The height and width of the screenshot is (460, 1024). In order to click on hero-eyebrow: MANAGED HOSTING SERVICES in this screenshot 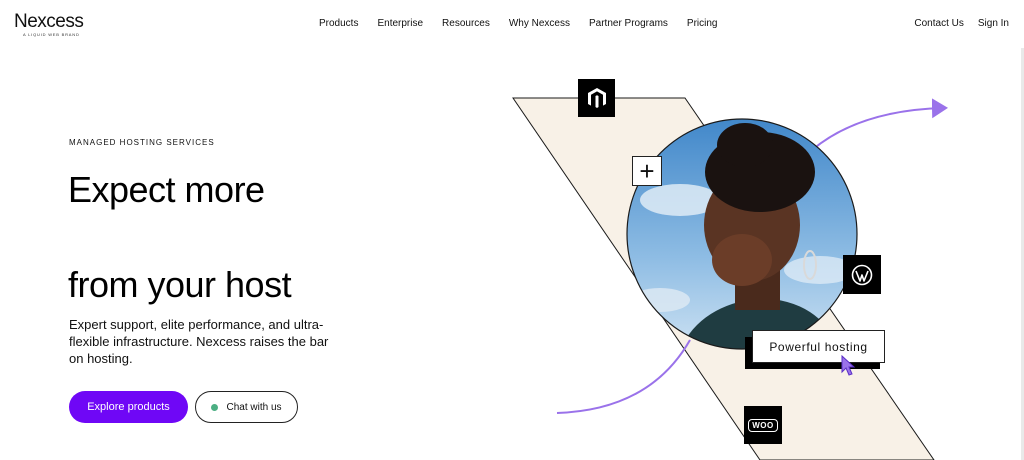, I will do `click(142, 142)`.